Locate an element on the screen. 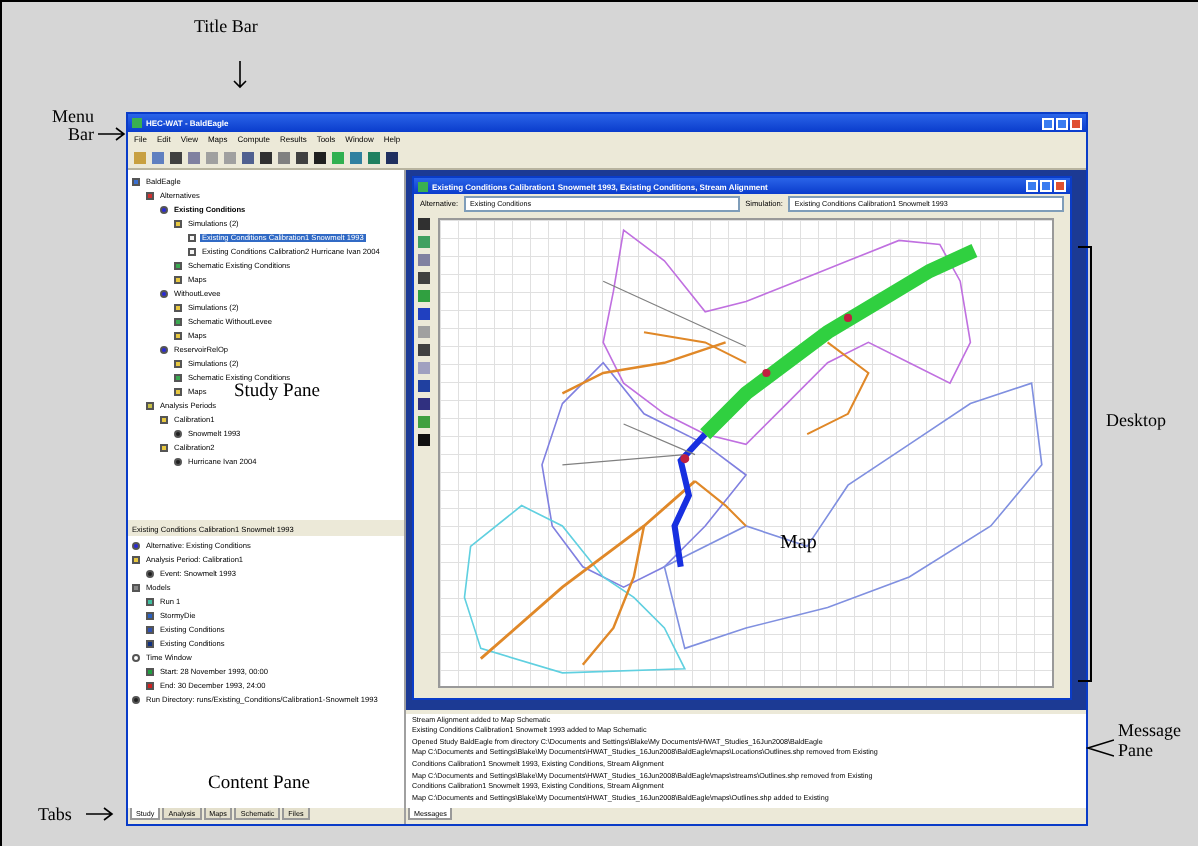  callout-label: Map is located at coordinates (798, 544).